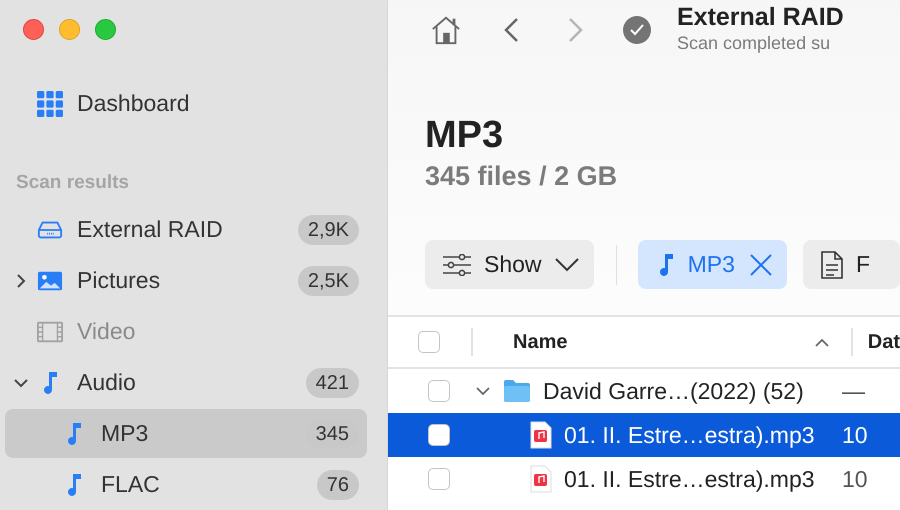  Describe the element at coordinates (50, 103) in the screenshot. I see `grid-icon` at that location.